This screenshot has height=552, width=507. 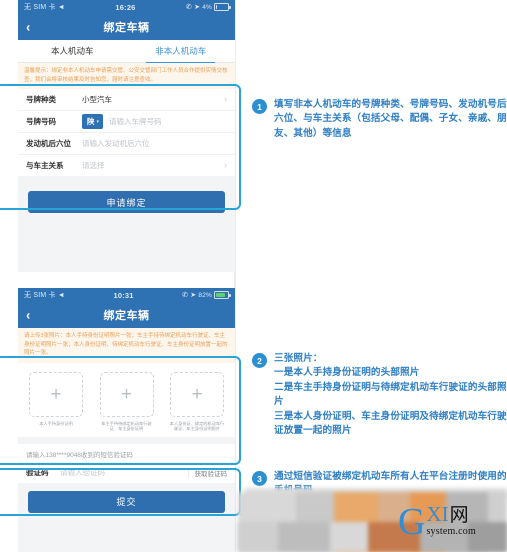 I want to click on form-row-plate-number: 号牌号码 陕 ▾ 请输入车牌号码, so click(x=126, y=122).